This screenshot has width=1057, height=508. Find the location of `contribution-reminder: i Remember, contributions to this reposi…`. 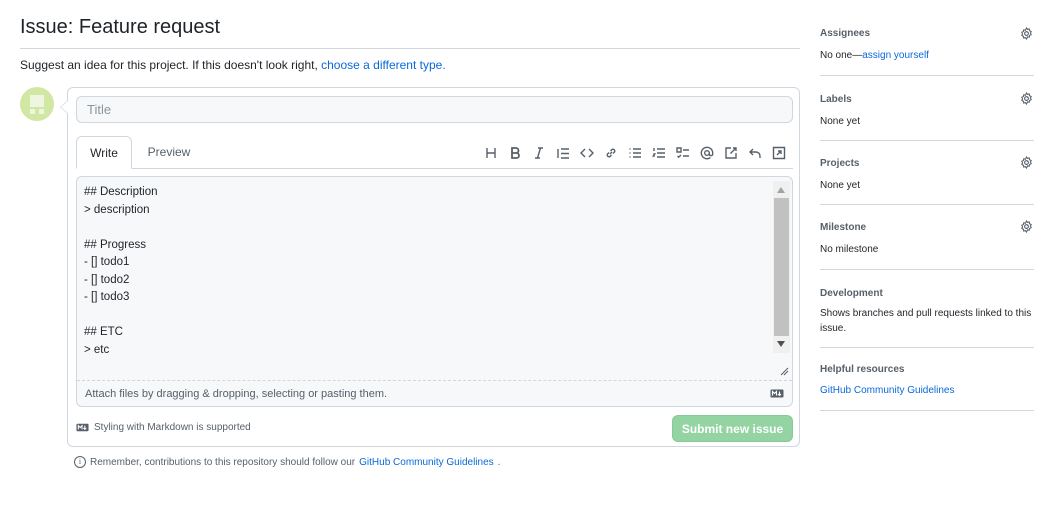

contribution-reminder: i Remember, contributions to this reposi… is located at coordinates (287, 462).